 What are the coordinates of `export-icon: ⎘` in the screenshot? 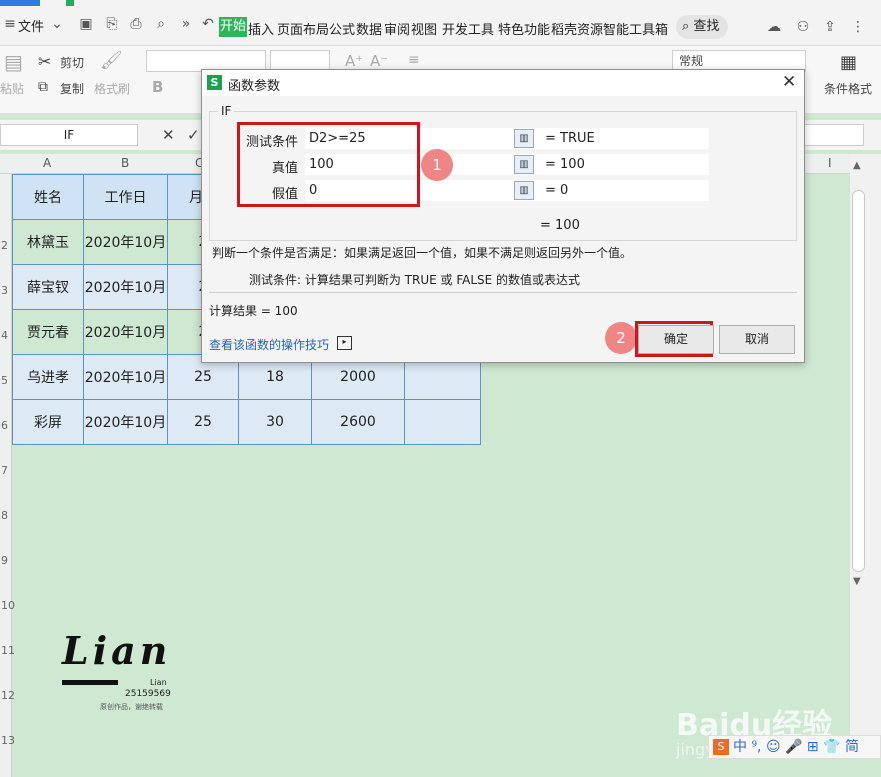 It's located at (112, 24).